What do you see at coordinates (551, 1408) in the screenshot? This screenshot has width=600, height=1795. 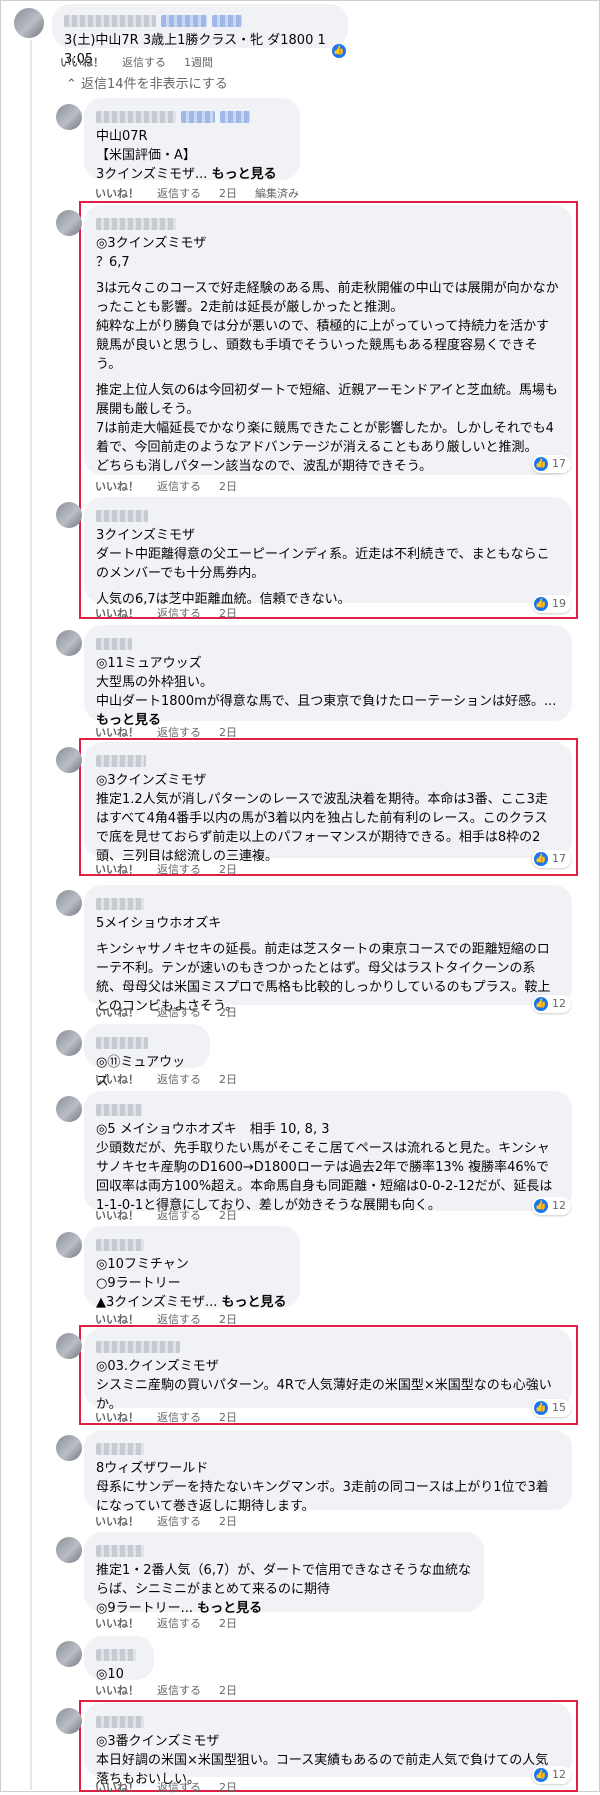 I see `like-count-badge: 👍 15` at bounding box center [551, 1408].